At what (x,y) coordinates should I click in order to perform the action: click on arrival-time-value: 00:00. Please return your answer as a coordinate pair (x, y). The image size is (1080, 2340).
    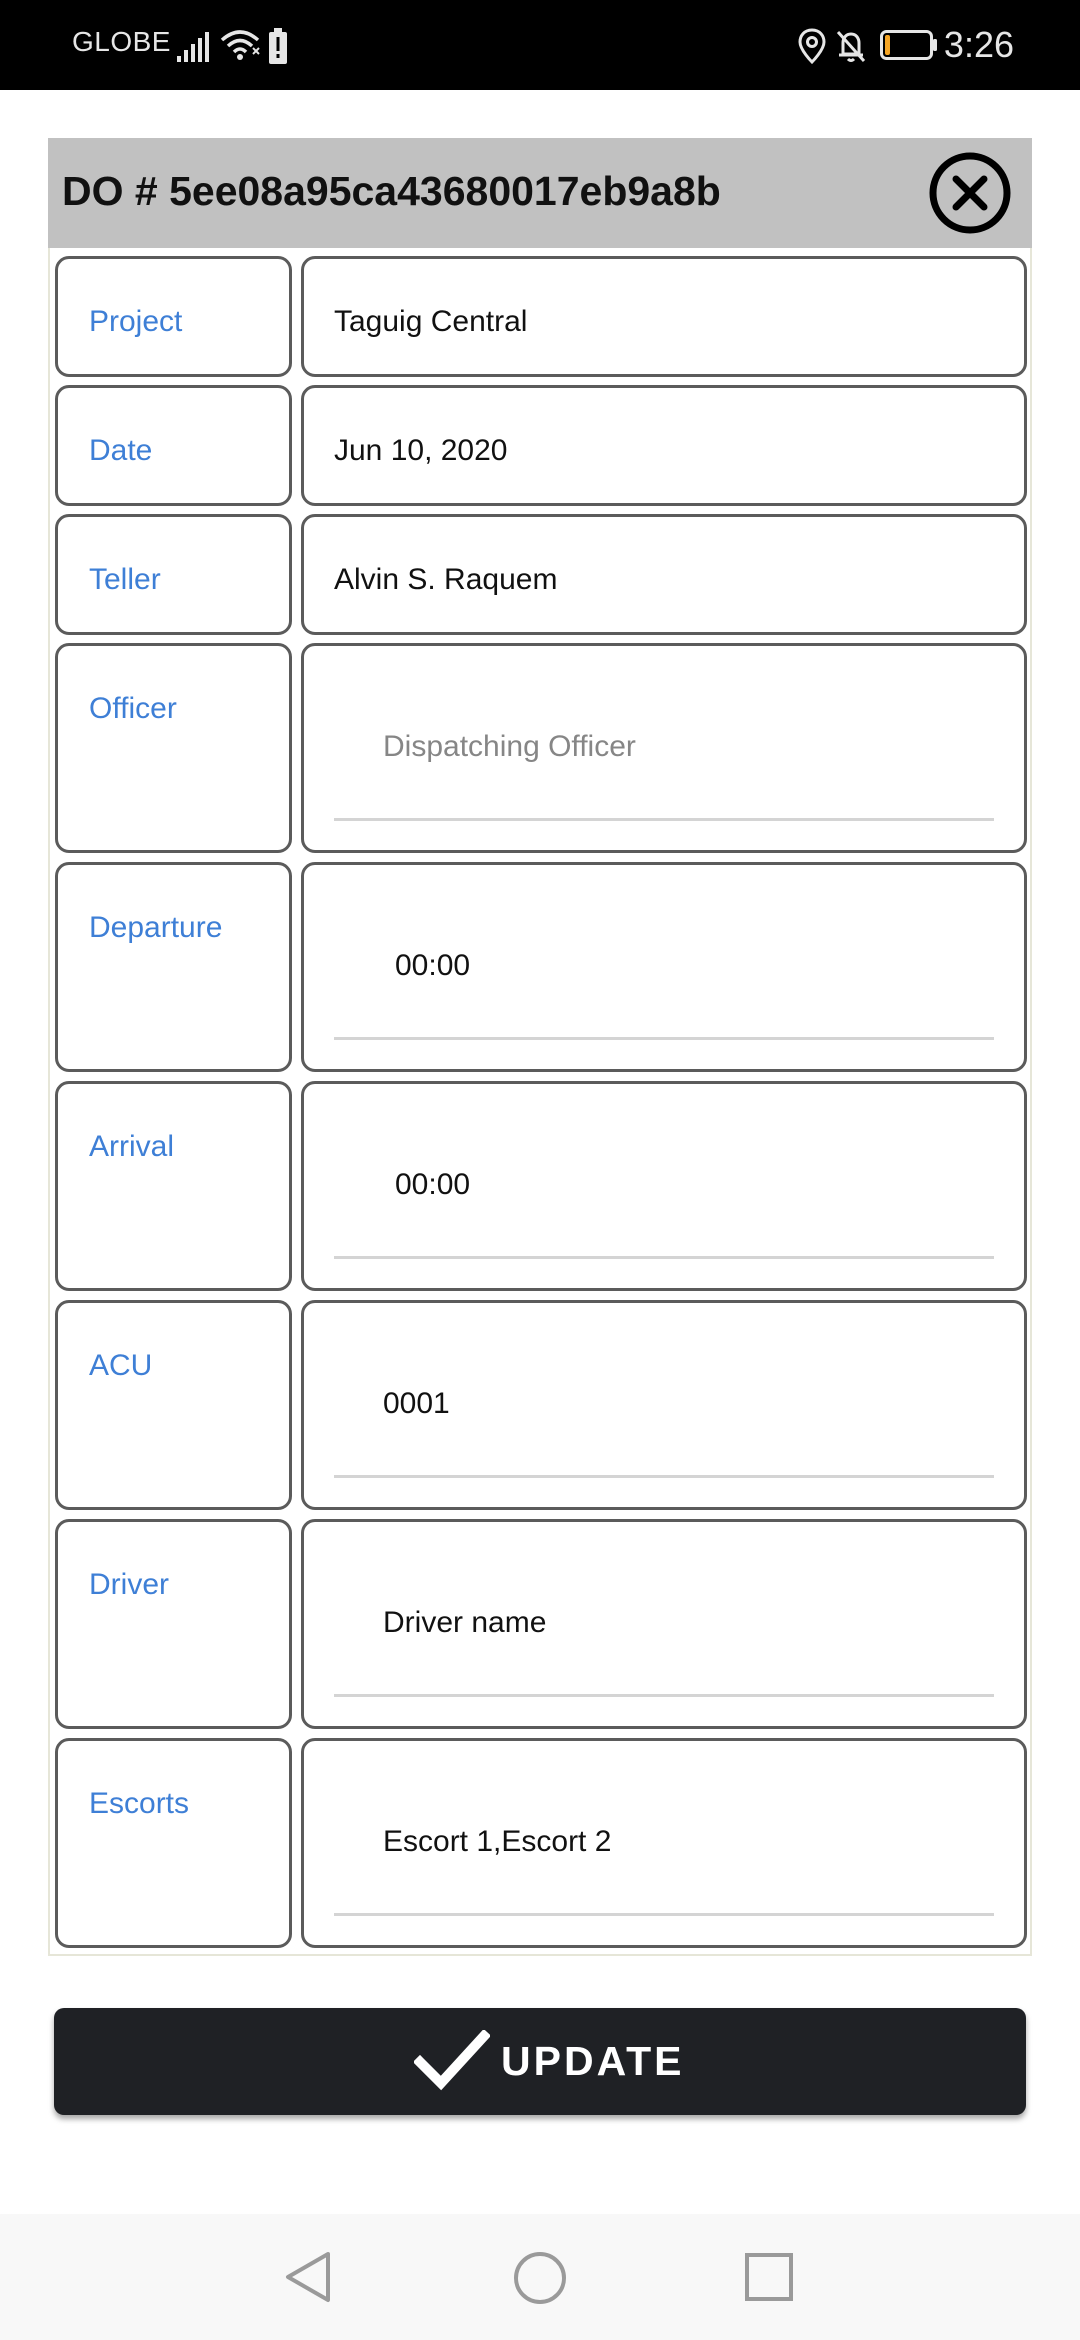
    Looking at the image, I should click on (433, 1184).